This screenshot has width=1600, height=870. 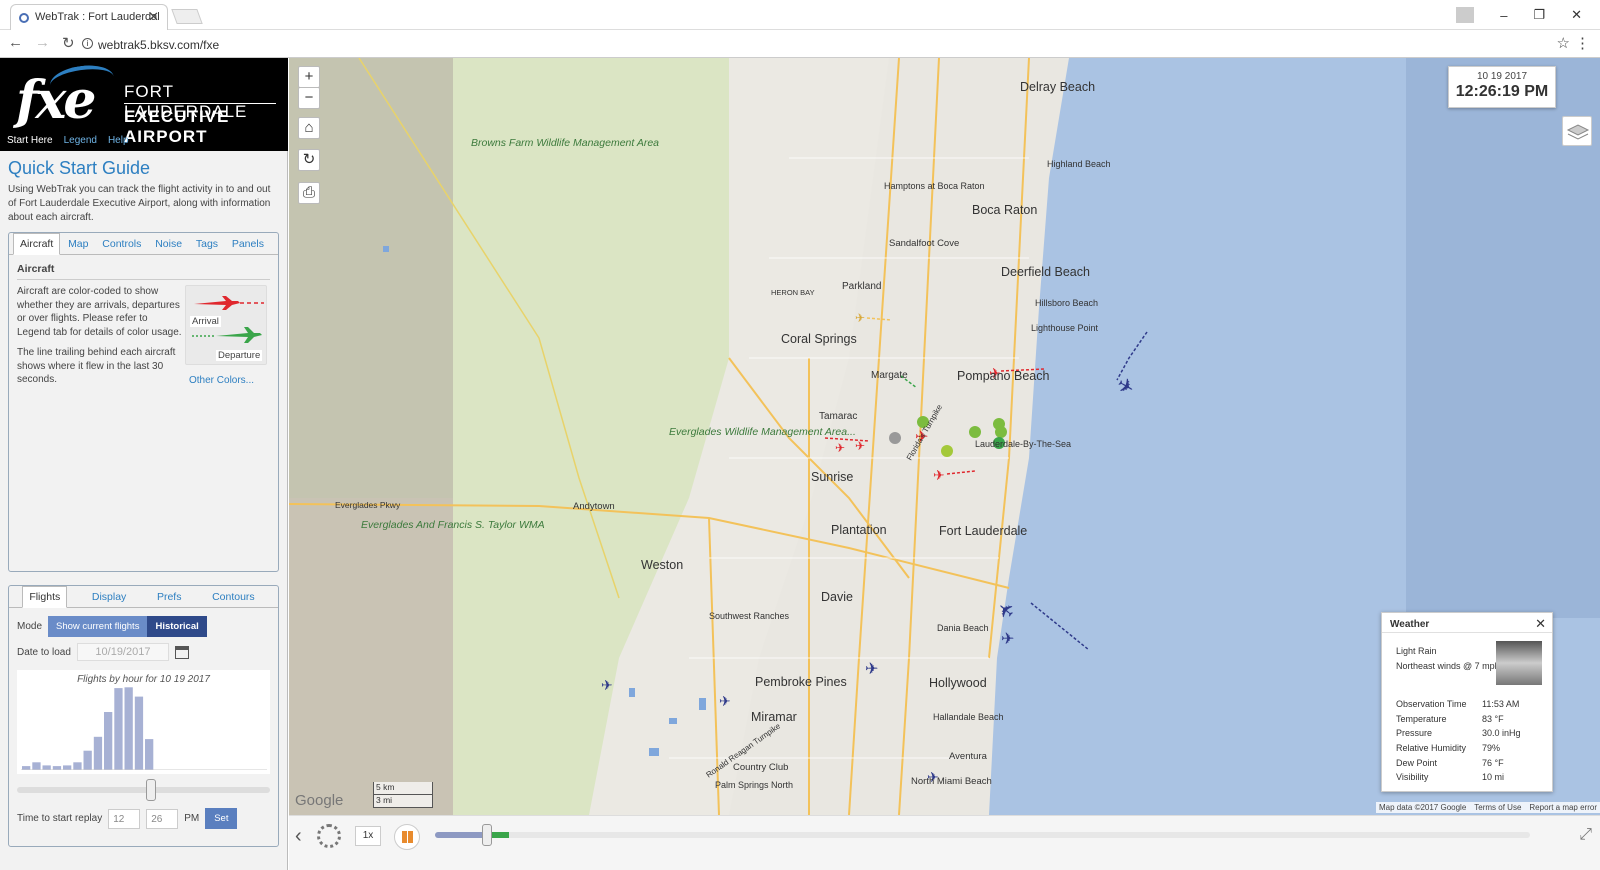 What do you see at coordinates (124, 818) in the screenshot?
I see `hour-input: 12` at bounding box center [124, 818].